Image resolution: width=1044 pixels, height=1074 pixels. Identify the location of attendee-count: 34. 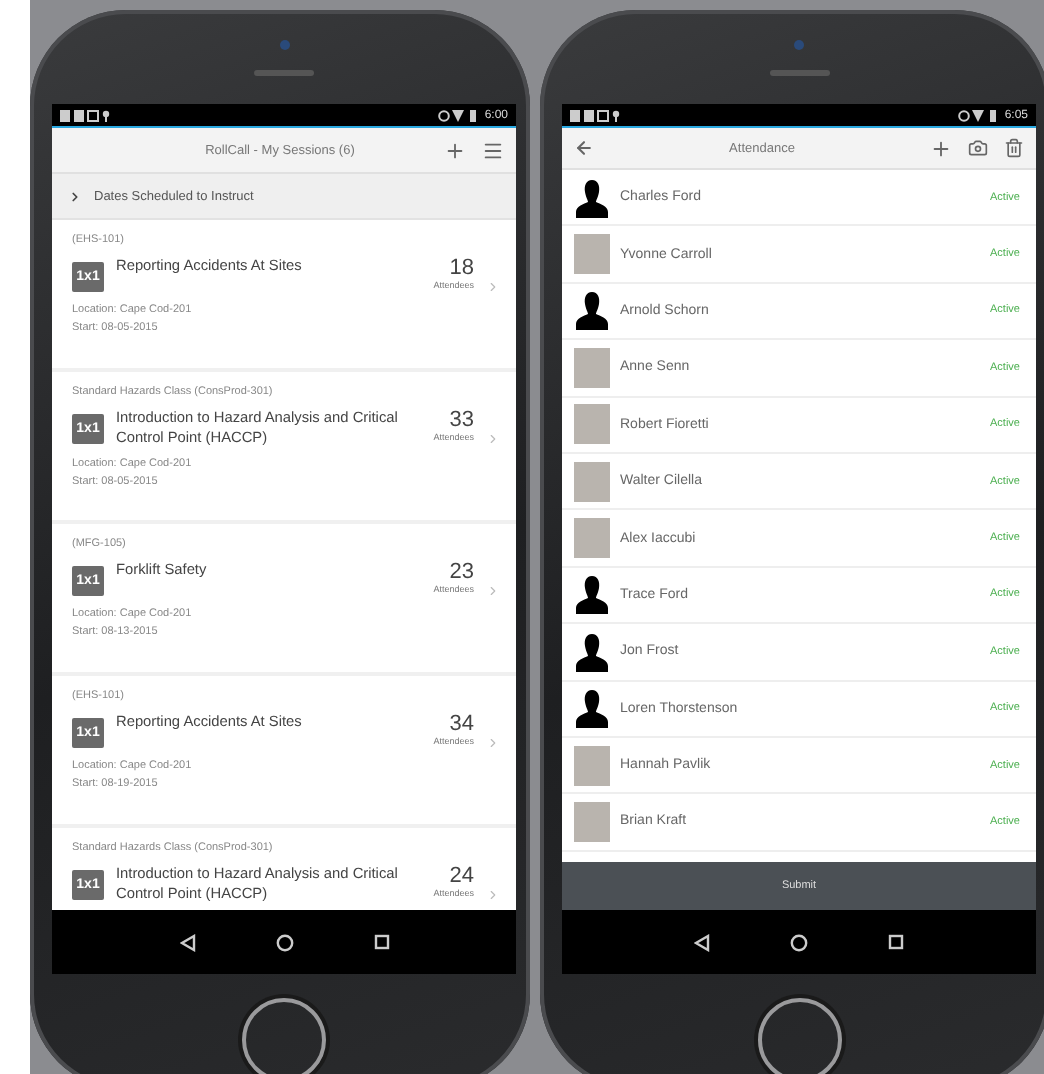
(461, 724).